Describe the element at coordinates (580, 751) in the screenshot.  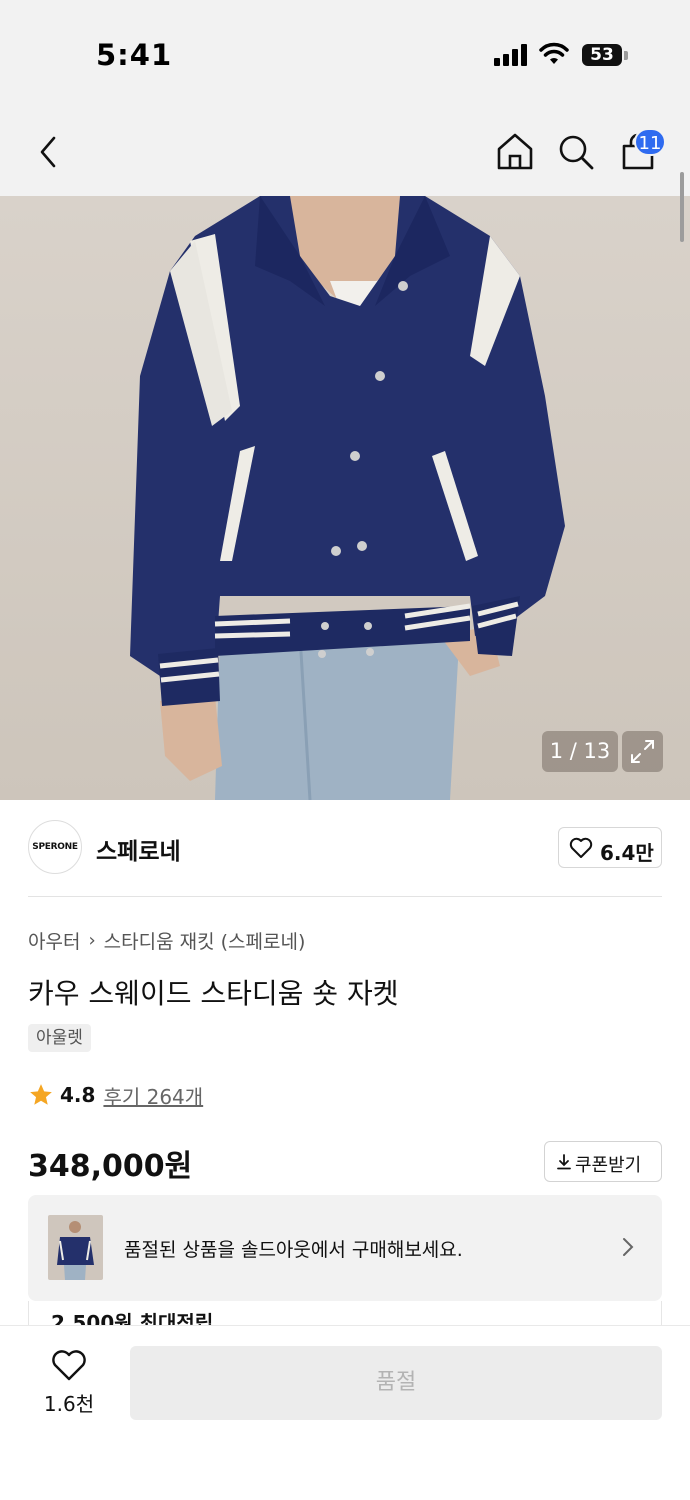
I see `image-counter: 1 / 13` at that location.